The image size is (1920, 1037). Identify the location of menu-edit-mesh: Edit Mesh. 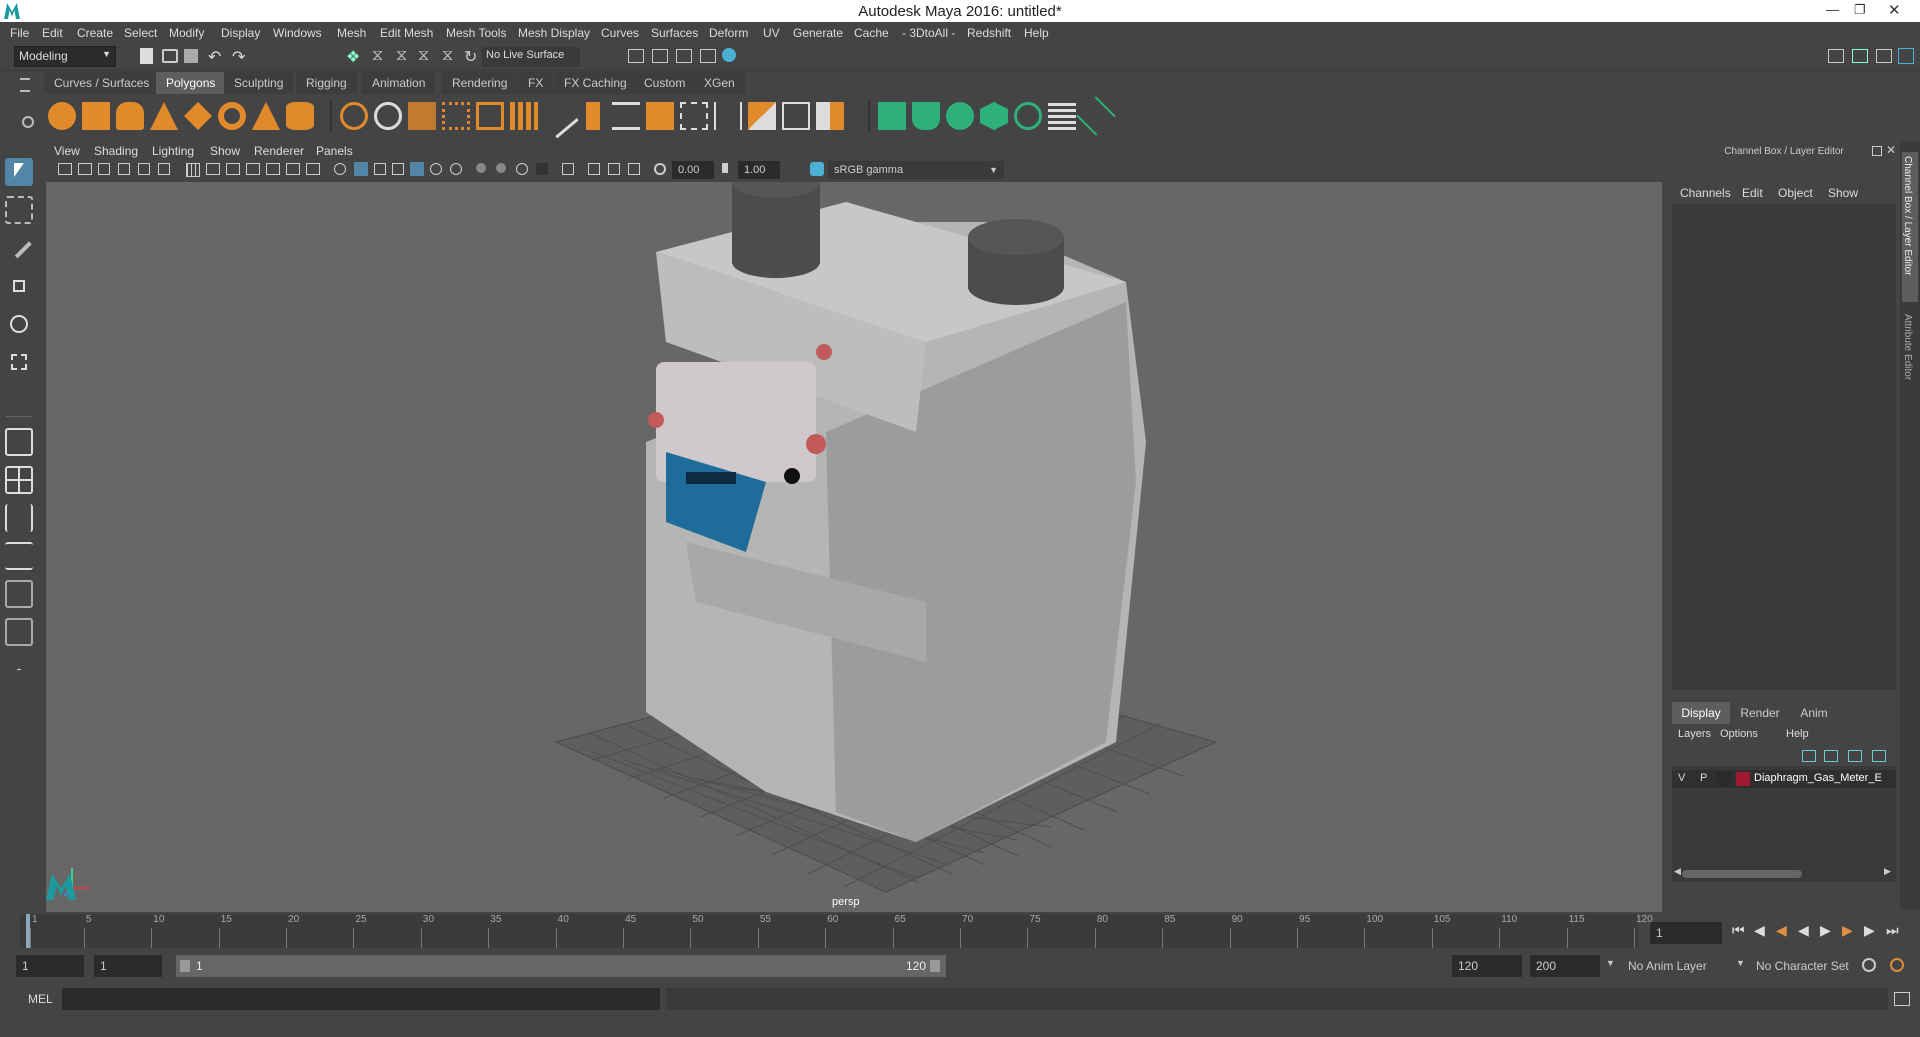
(406, 33).